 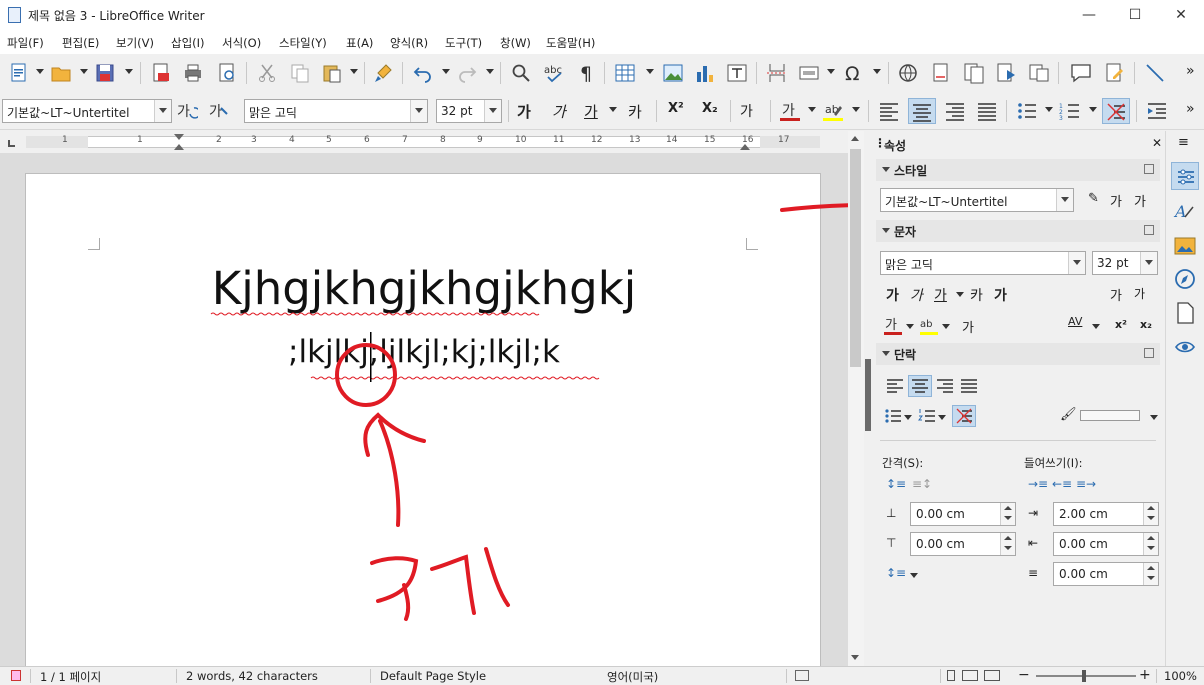 What do you see at coordinates (336, 111) in the screenshot?
I see `font-name-box: 맑은 고딕` at bounding box center [336, 111].